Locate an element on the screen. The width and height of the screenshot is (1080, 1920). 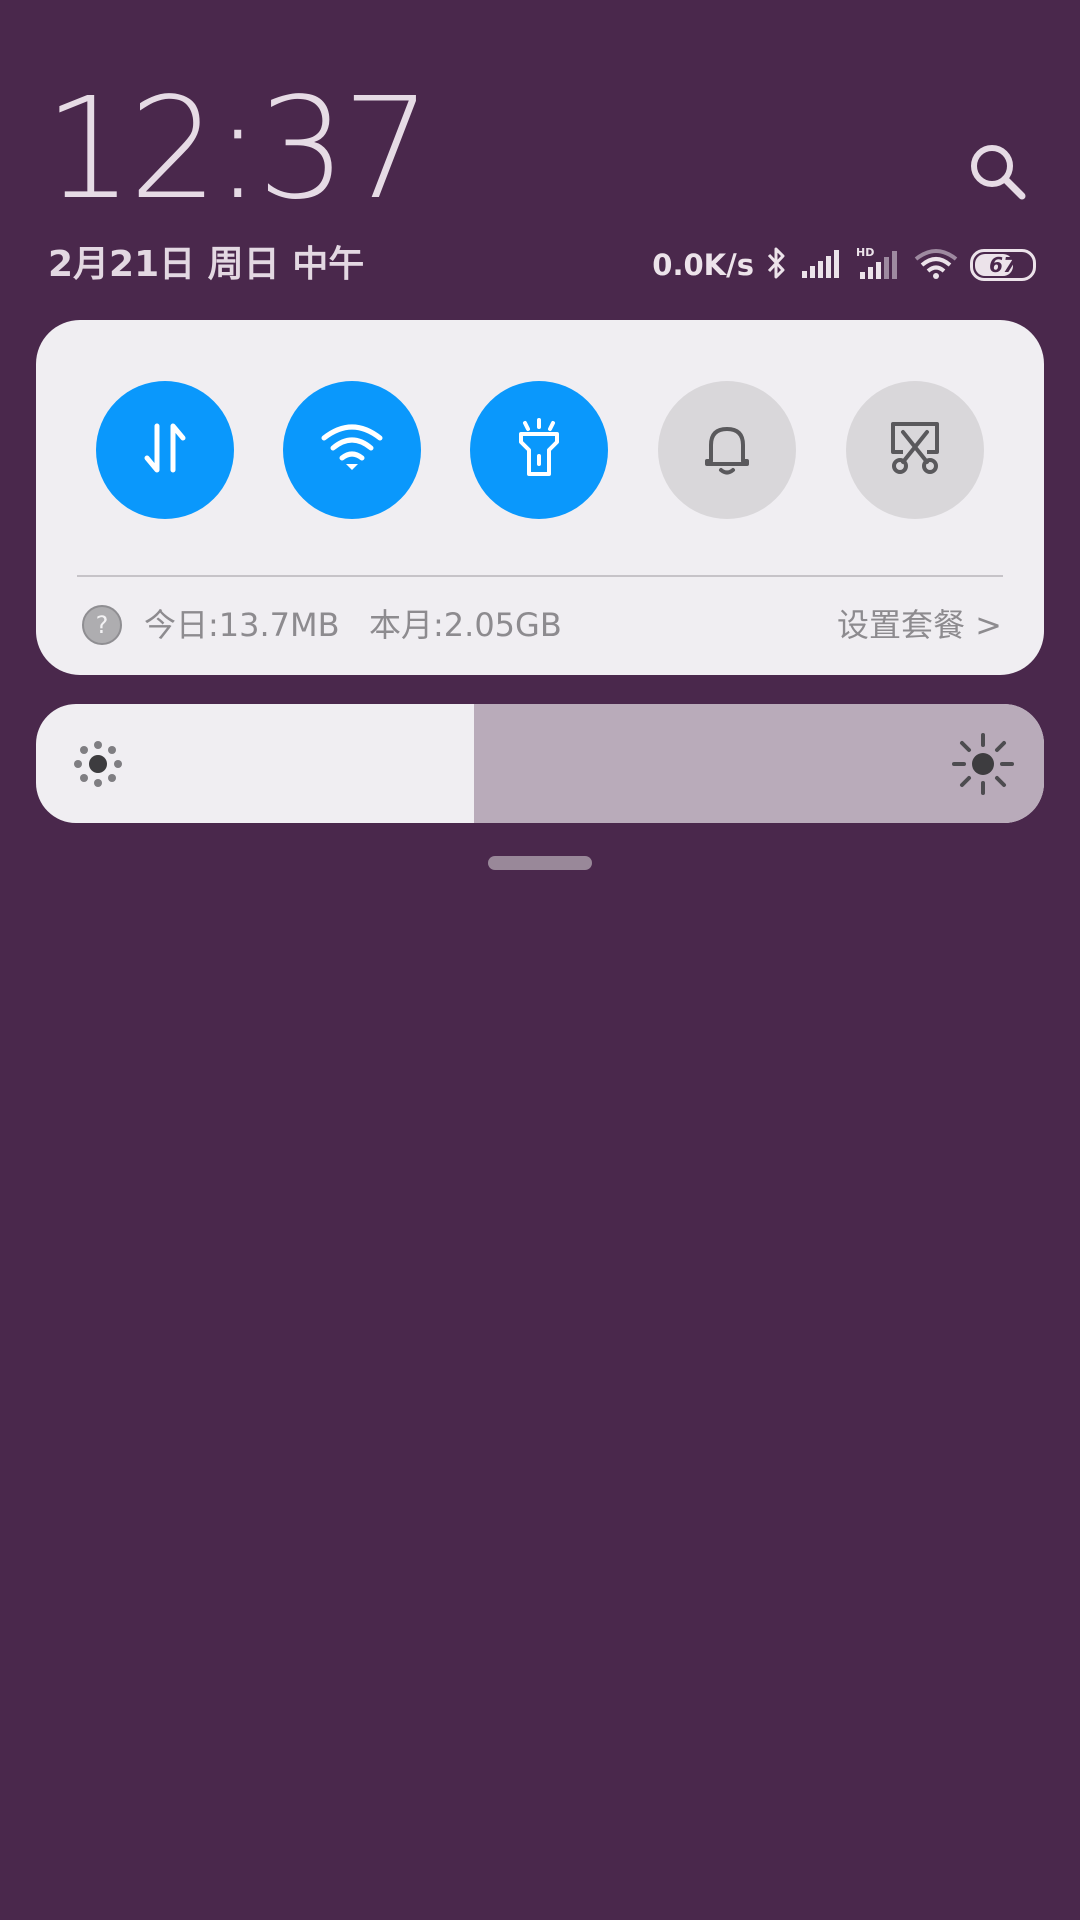
brightness-high-icon is located at coordinates (983, 766).